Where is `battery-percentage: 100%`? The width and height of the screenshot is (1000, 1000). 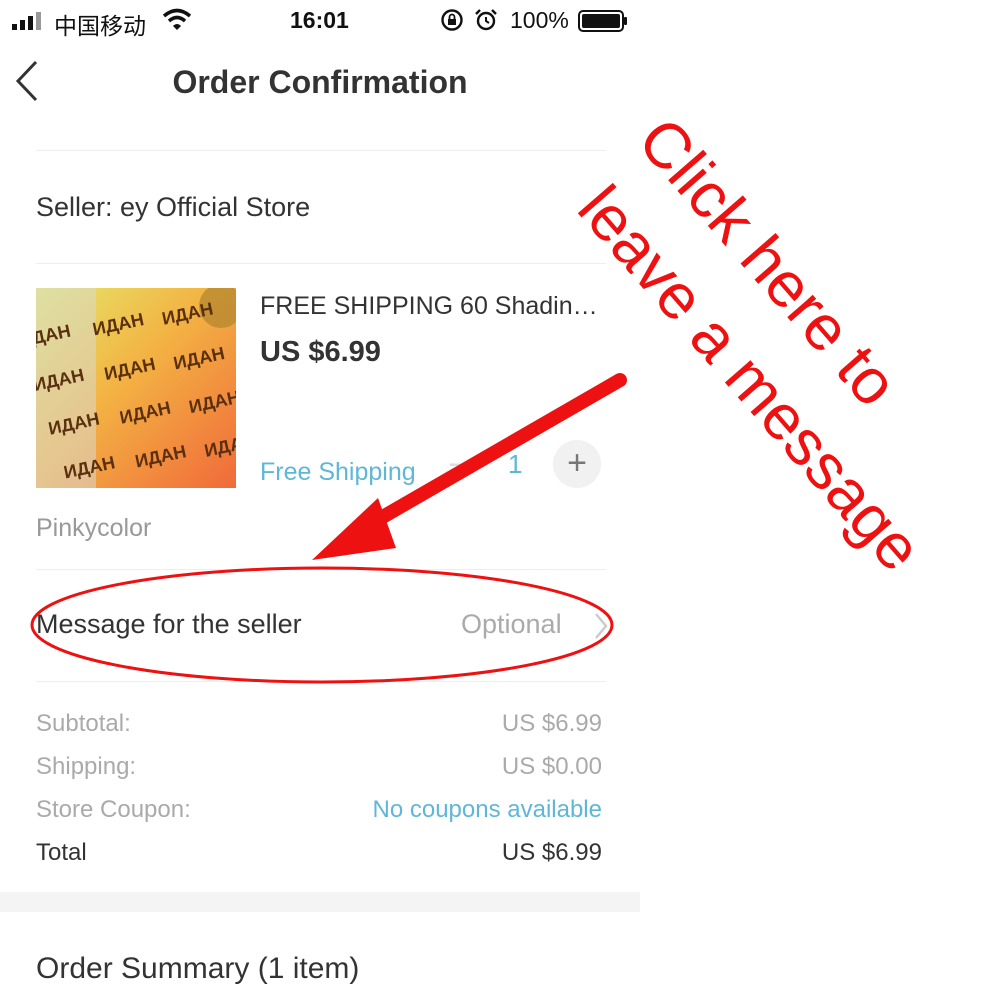 battery-percentage: 100% is located at coordinates (539, 20).